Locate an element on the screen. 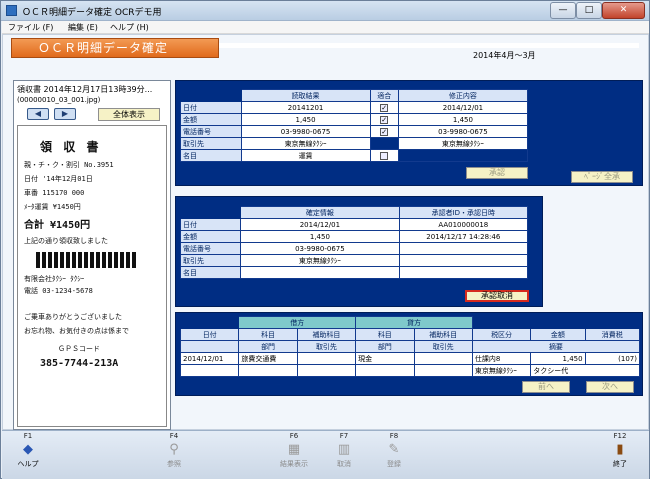 Image resolution: width=650 pixels, height=479 pixels. ocr-result-cell: 運賃 is located at coordinates (305, 155).